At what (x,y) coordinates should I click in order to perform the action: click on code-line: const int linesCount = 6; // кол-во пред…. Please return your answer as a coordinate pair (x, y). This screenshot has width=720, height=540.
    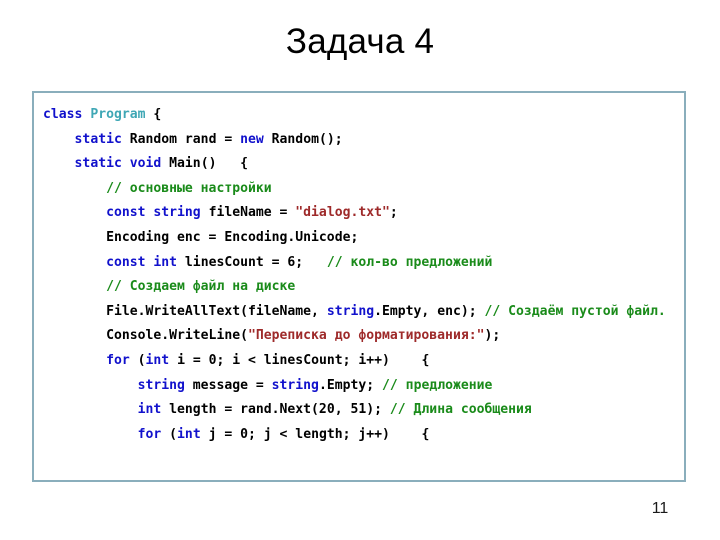
    Looking at the image, I should click on (359, 263).